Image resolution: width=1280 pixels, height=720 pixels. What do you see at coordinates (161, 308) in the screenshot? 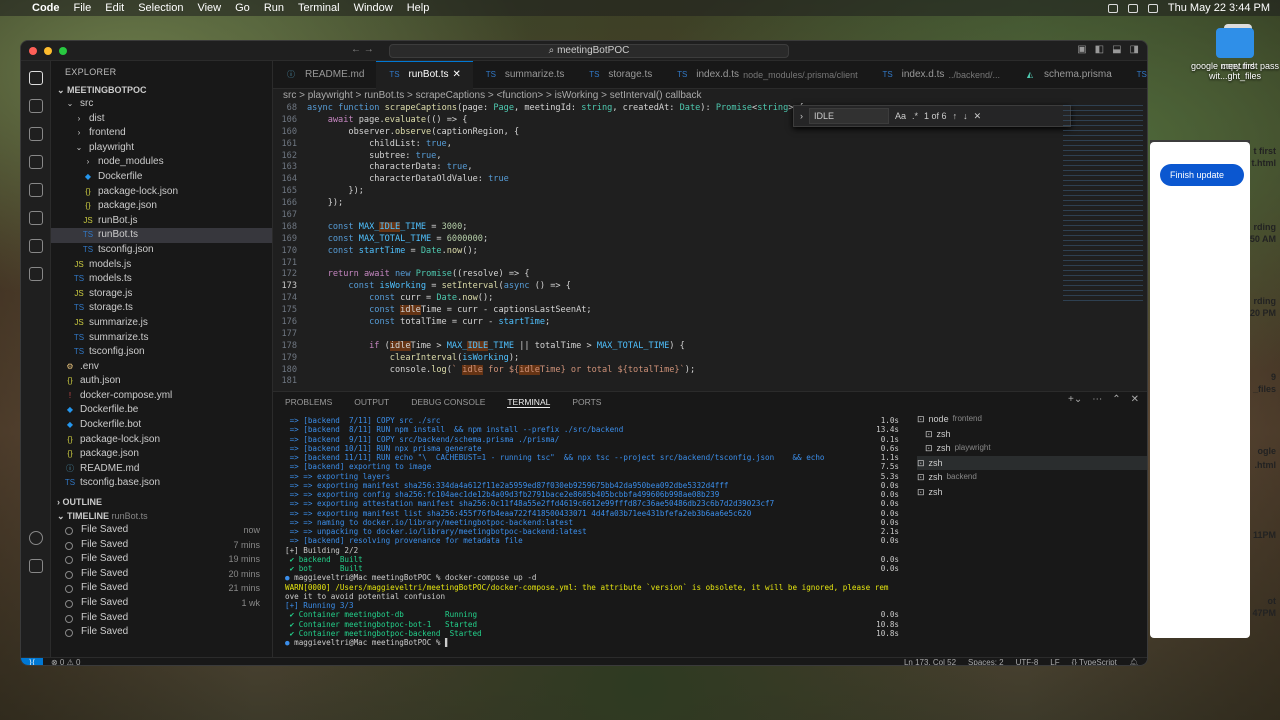
I see `tree-item-storage-ts: TS storage.ts` at bounding box center [161, 308].